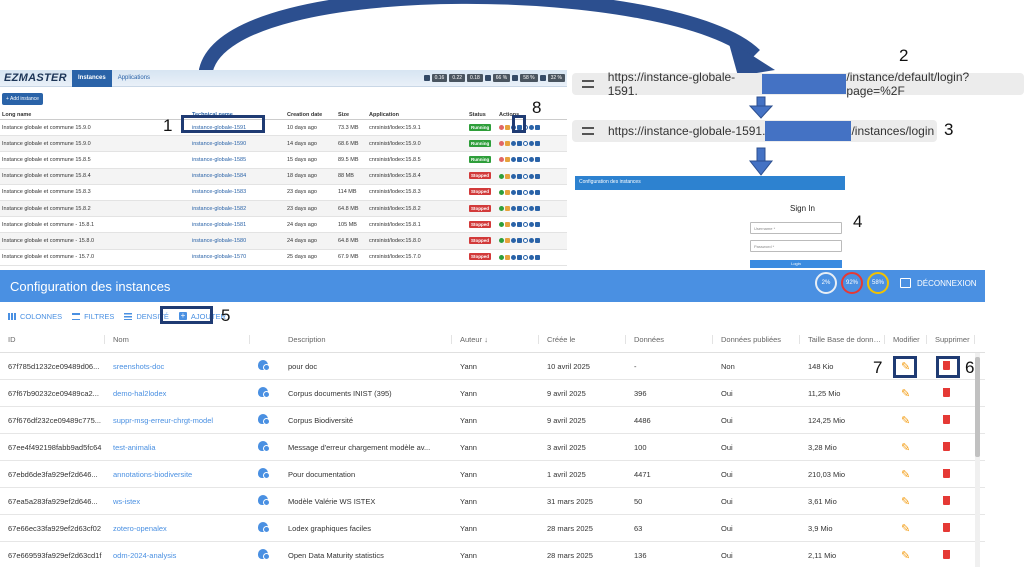 Image resolution: width=1024 pixels, height=567 pixels. Describe the element at coordinates (312, 115) in the screenshot. I see `col-creation-date: Creation date` at that location.